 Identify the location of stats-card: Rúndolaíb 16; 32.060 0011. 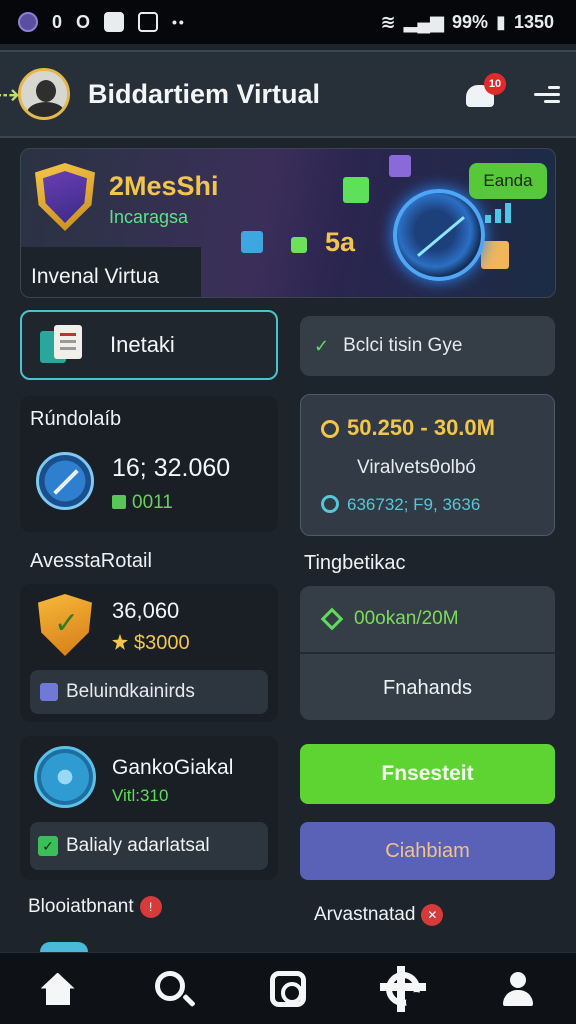
(149, 464).